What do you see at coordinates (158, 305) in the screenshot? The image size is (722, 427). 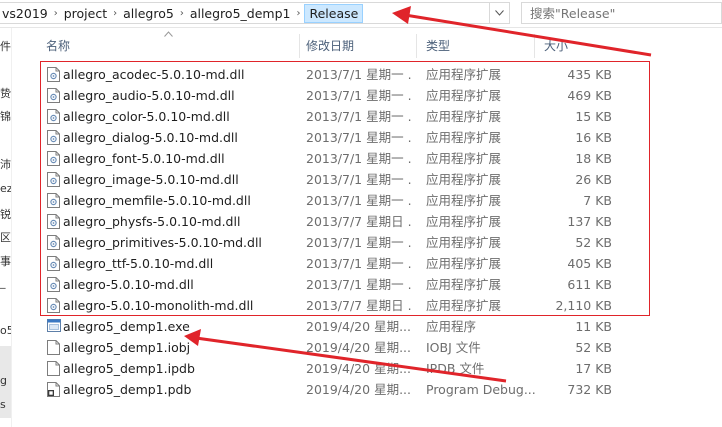 I see `file-name: allegro-5.0.10-monolith-md.dll` at bounding box center [158, 305].